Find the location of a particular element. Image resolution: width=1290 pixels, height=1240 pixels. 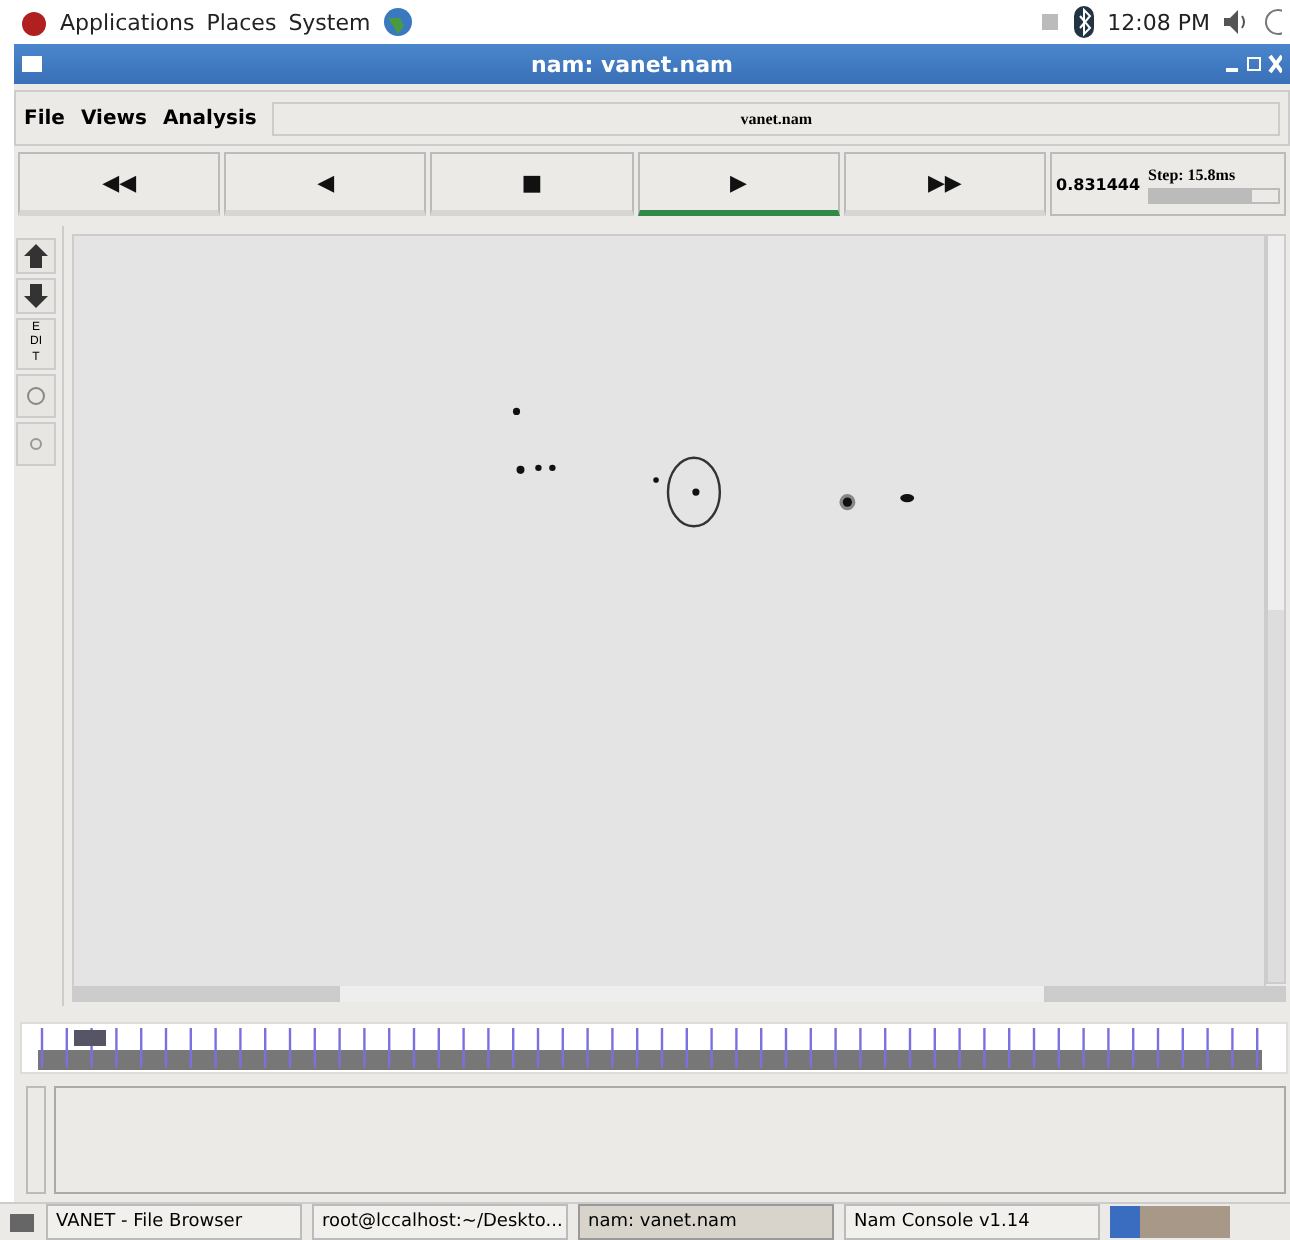

playback-button: ▶ is located at coordinates (738, 184).